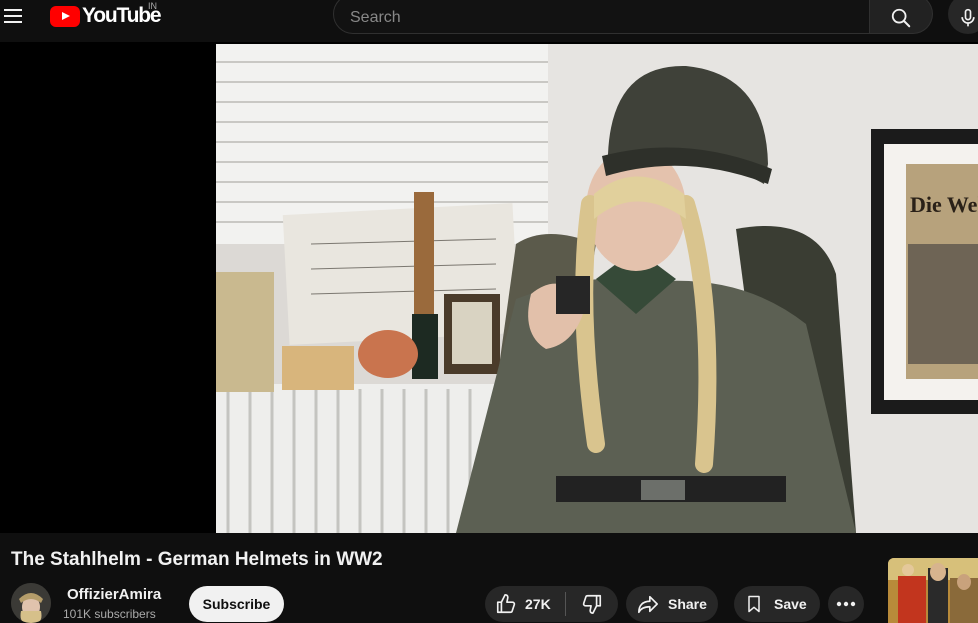 Image resolution: width=978 pixels, height=623 pixels. I want to click on save-button: Save, so click(777, 604).